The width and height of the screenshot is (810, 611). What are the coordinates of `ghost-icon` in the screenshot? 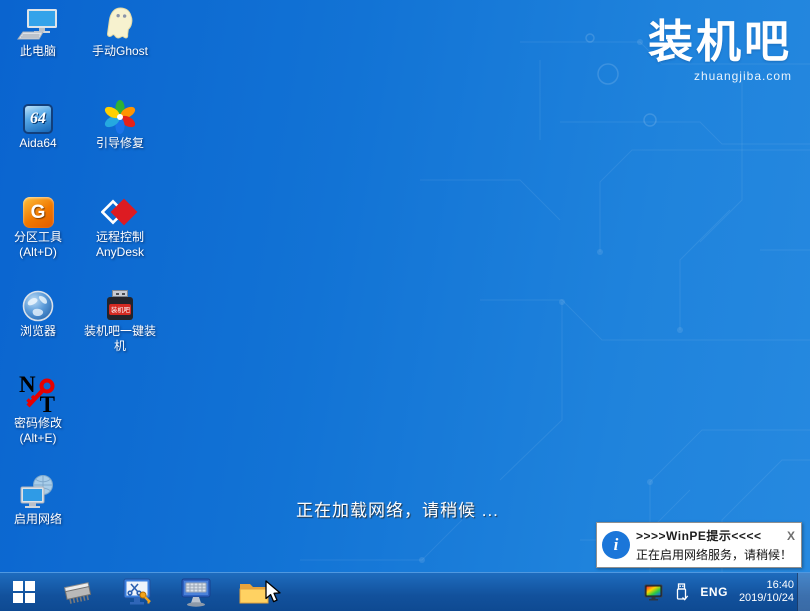 It's located at (120, 24).